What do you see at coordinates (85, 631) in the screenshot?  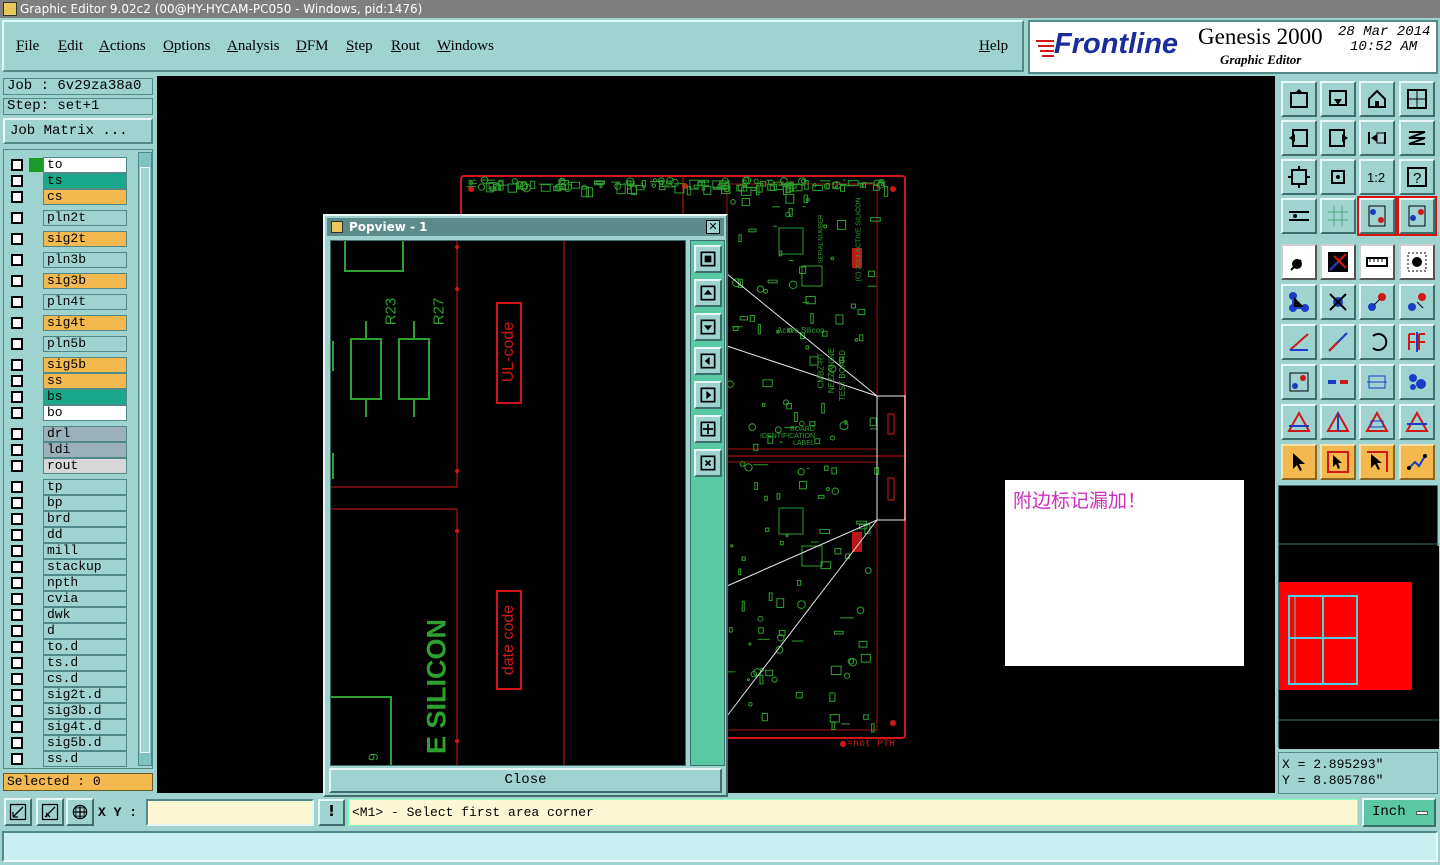 I see `layer-name: d` at bounding box center [85, 631].